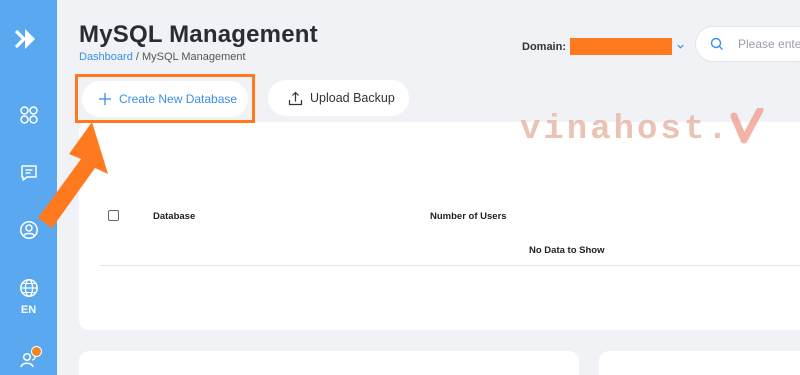 The height and width of the screenshot is (375, 800). I want to click on sidebar-item-users, so click(28, 358).